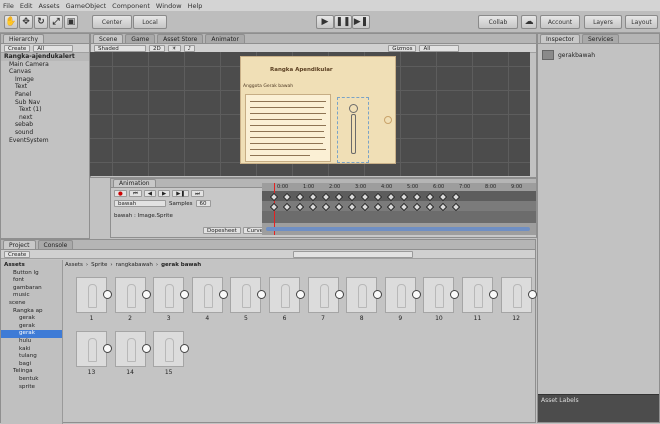  What do you see at coordinates (195, 6) in the screenshot?
I see `menu-help: Help` at bounding box center [195, 6].